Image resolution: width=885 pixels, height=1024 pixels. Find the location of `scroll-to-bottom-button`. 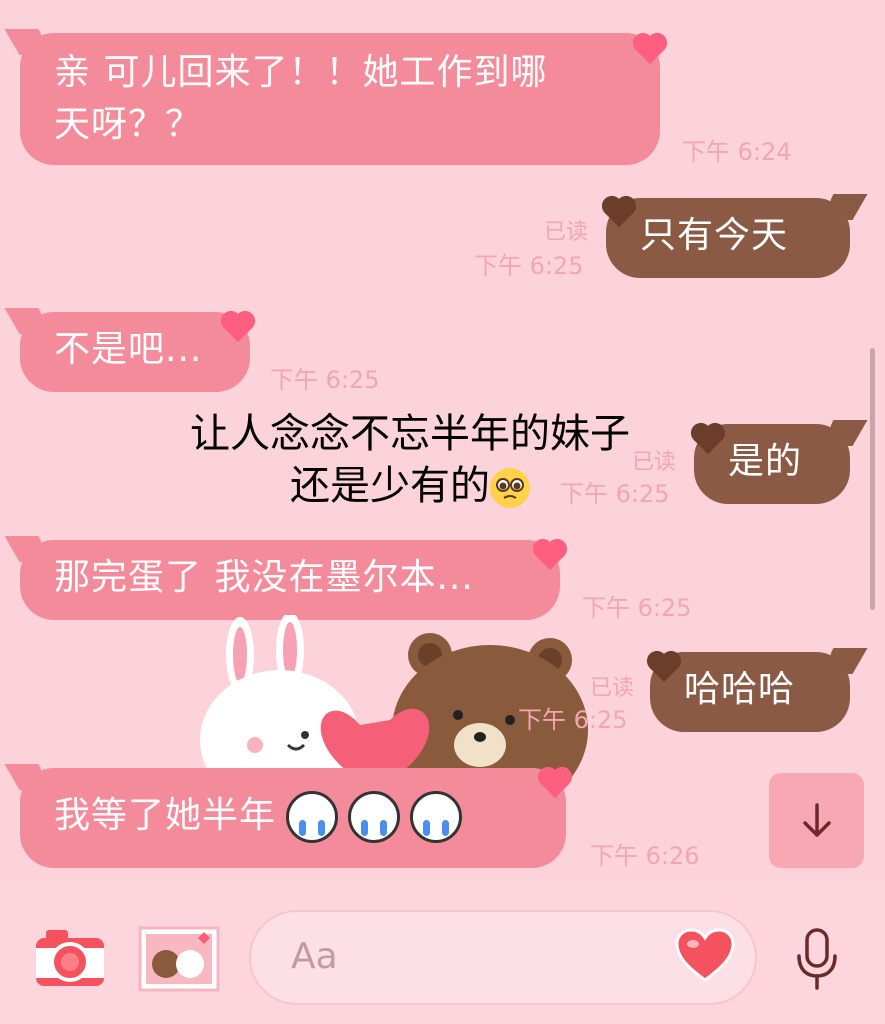

scroll-to-bottom-button is located at coordinates (816, 820).